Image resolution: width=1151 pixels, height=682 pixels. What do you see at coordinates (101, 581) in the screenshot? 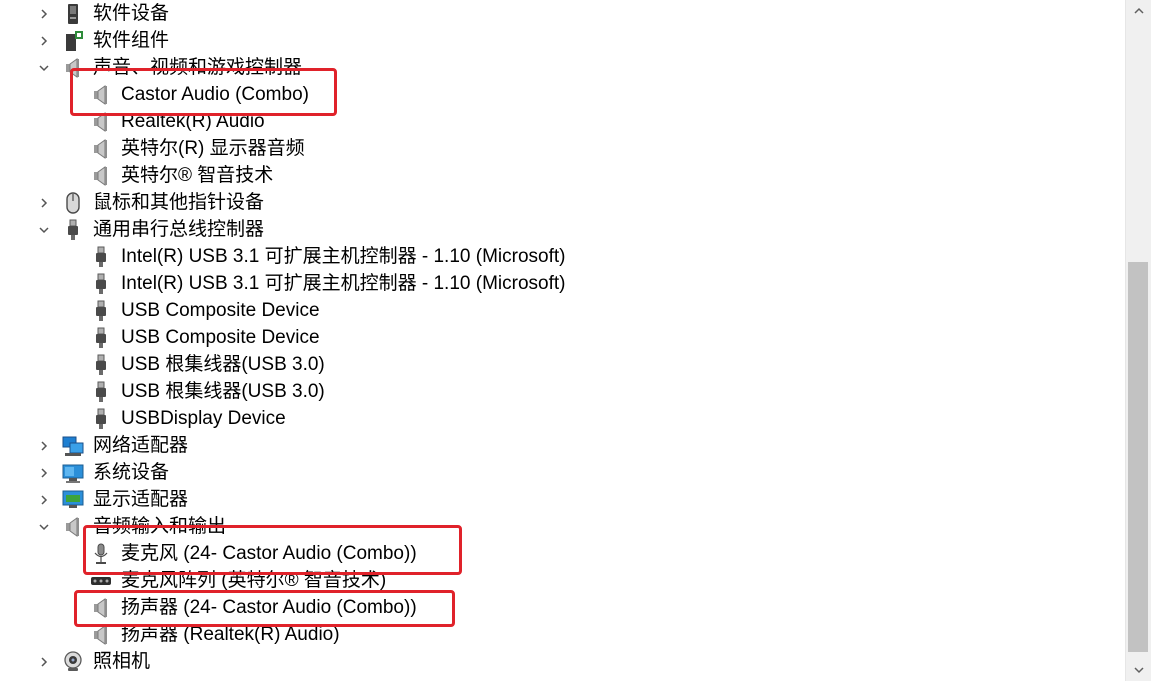
I see `mic-array-icon` at bounding box center [101, 581].